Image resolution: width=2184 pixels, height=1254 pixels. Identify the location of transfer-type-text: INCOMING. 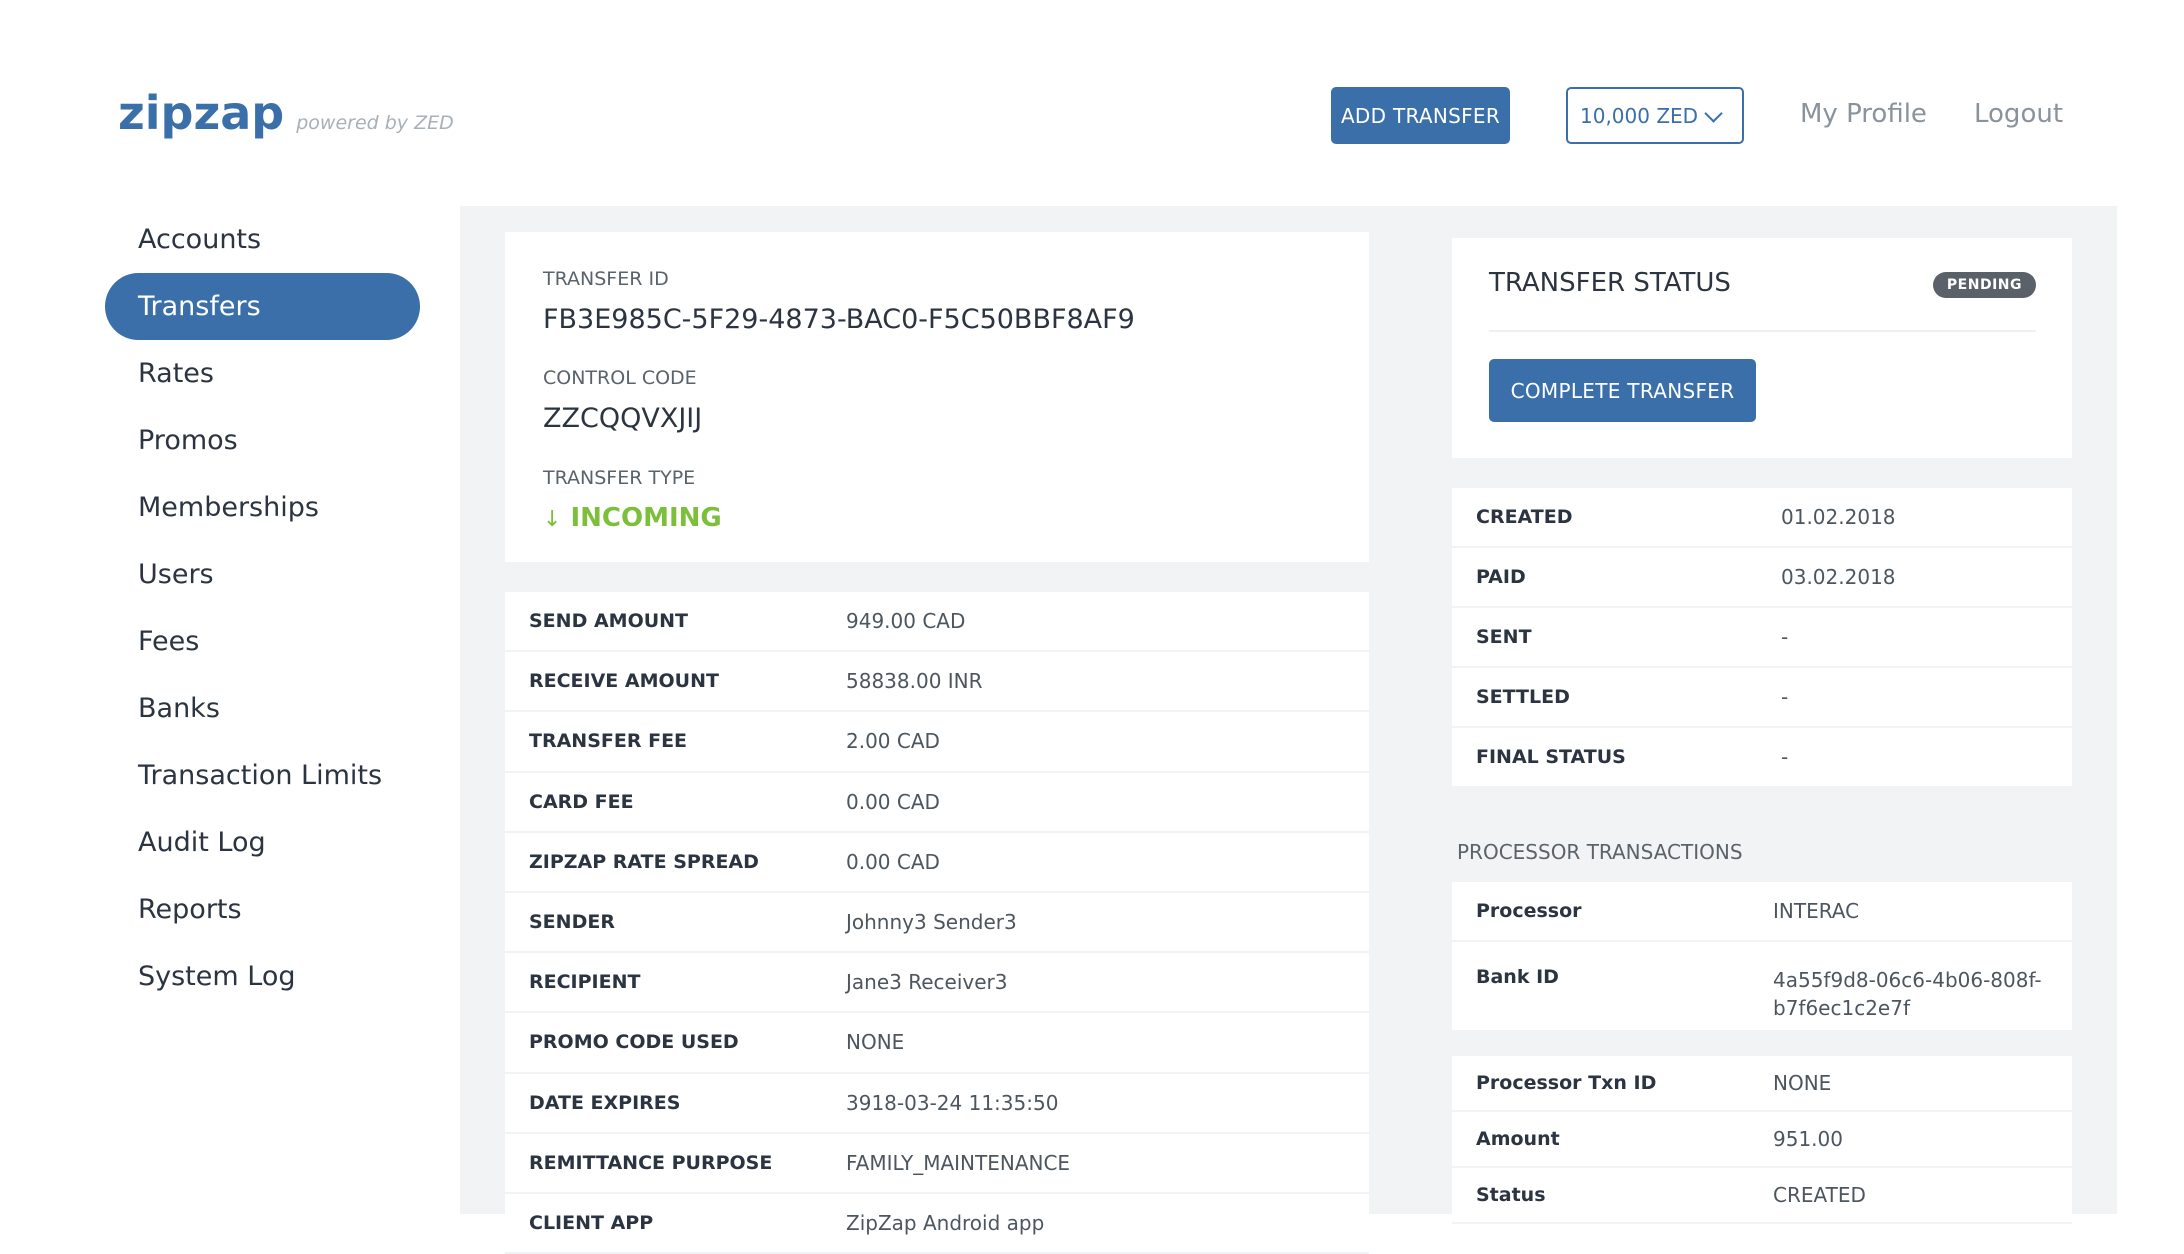
(646, 518).